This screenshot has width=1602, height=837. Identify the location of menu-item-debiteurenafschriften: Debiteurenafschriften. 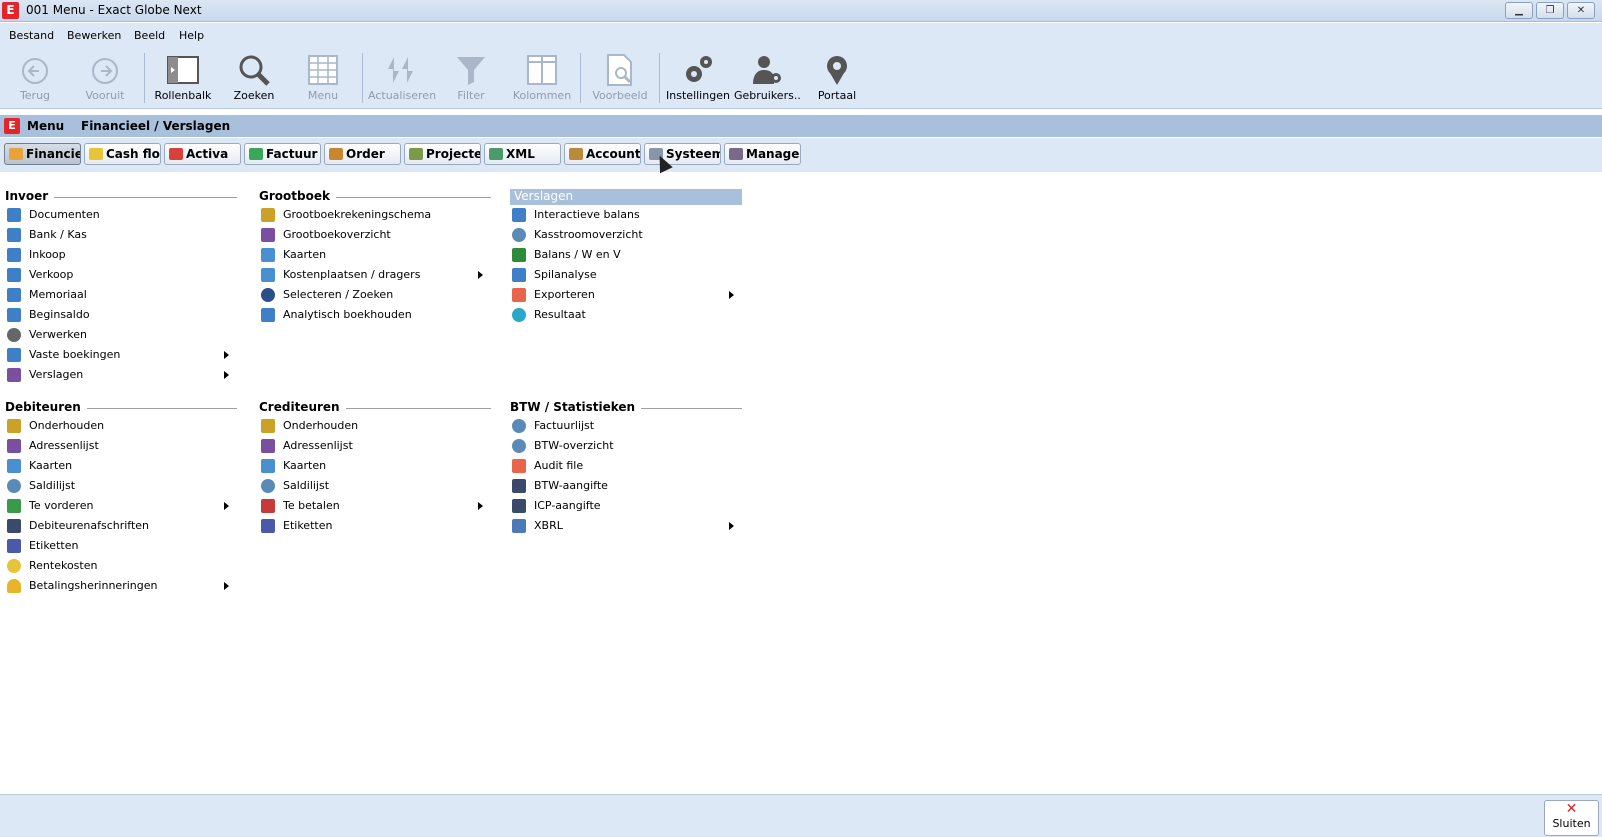
(121, 526).